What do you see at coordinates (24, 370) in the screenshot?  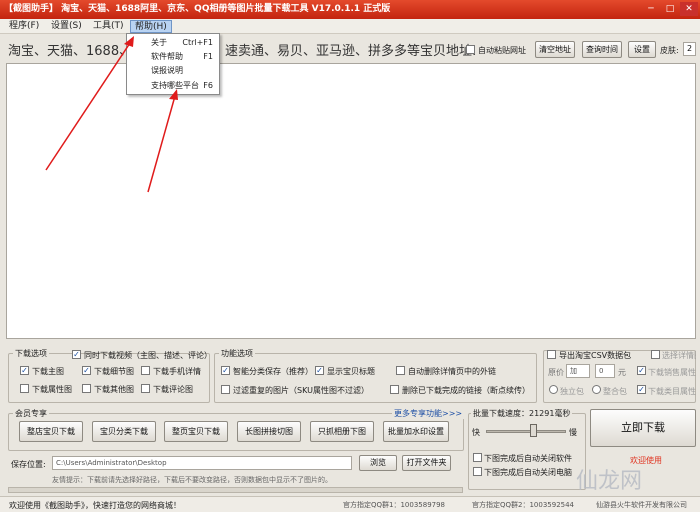 I see `main-image-checkbox: ✓` at bounding box center [24, 370].